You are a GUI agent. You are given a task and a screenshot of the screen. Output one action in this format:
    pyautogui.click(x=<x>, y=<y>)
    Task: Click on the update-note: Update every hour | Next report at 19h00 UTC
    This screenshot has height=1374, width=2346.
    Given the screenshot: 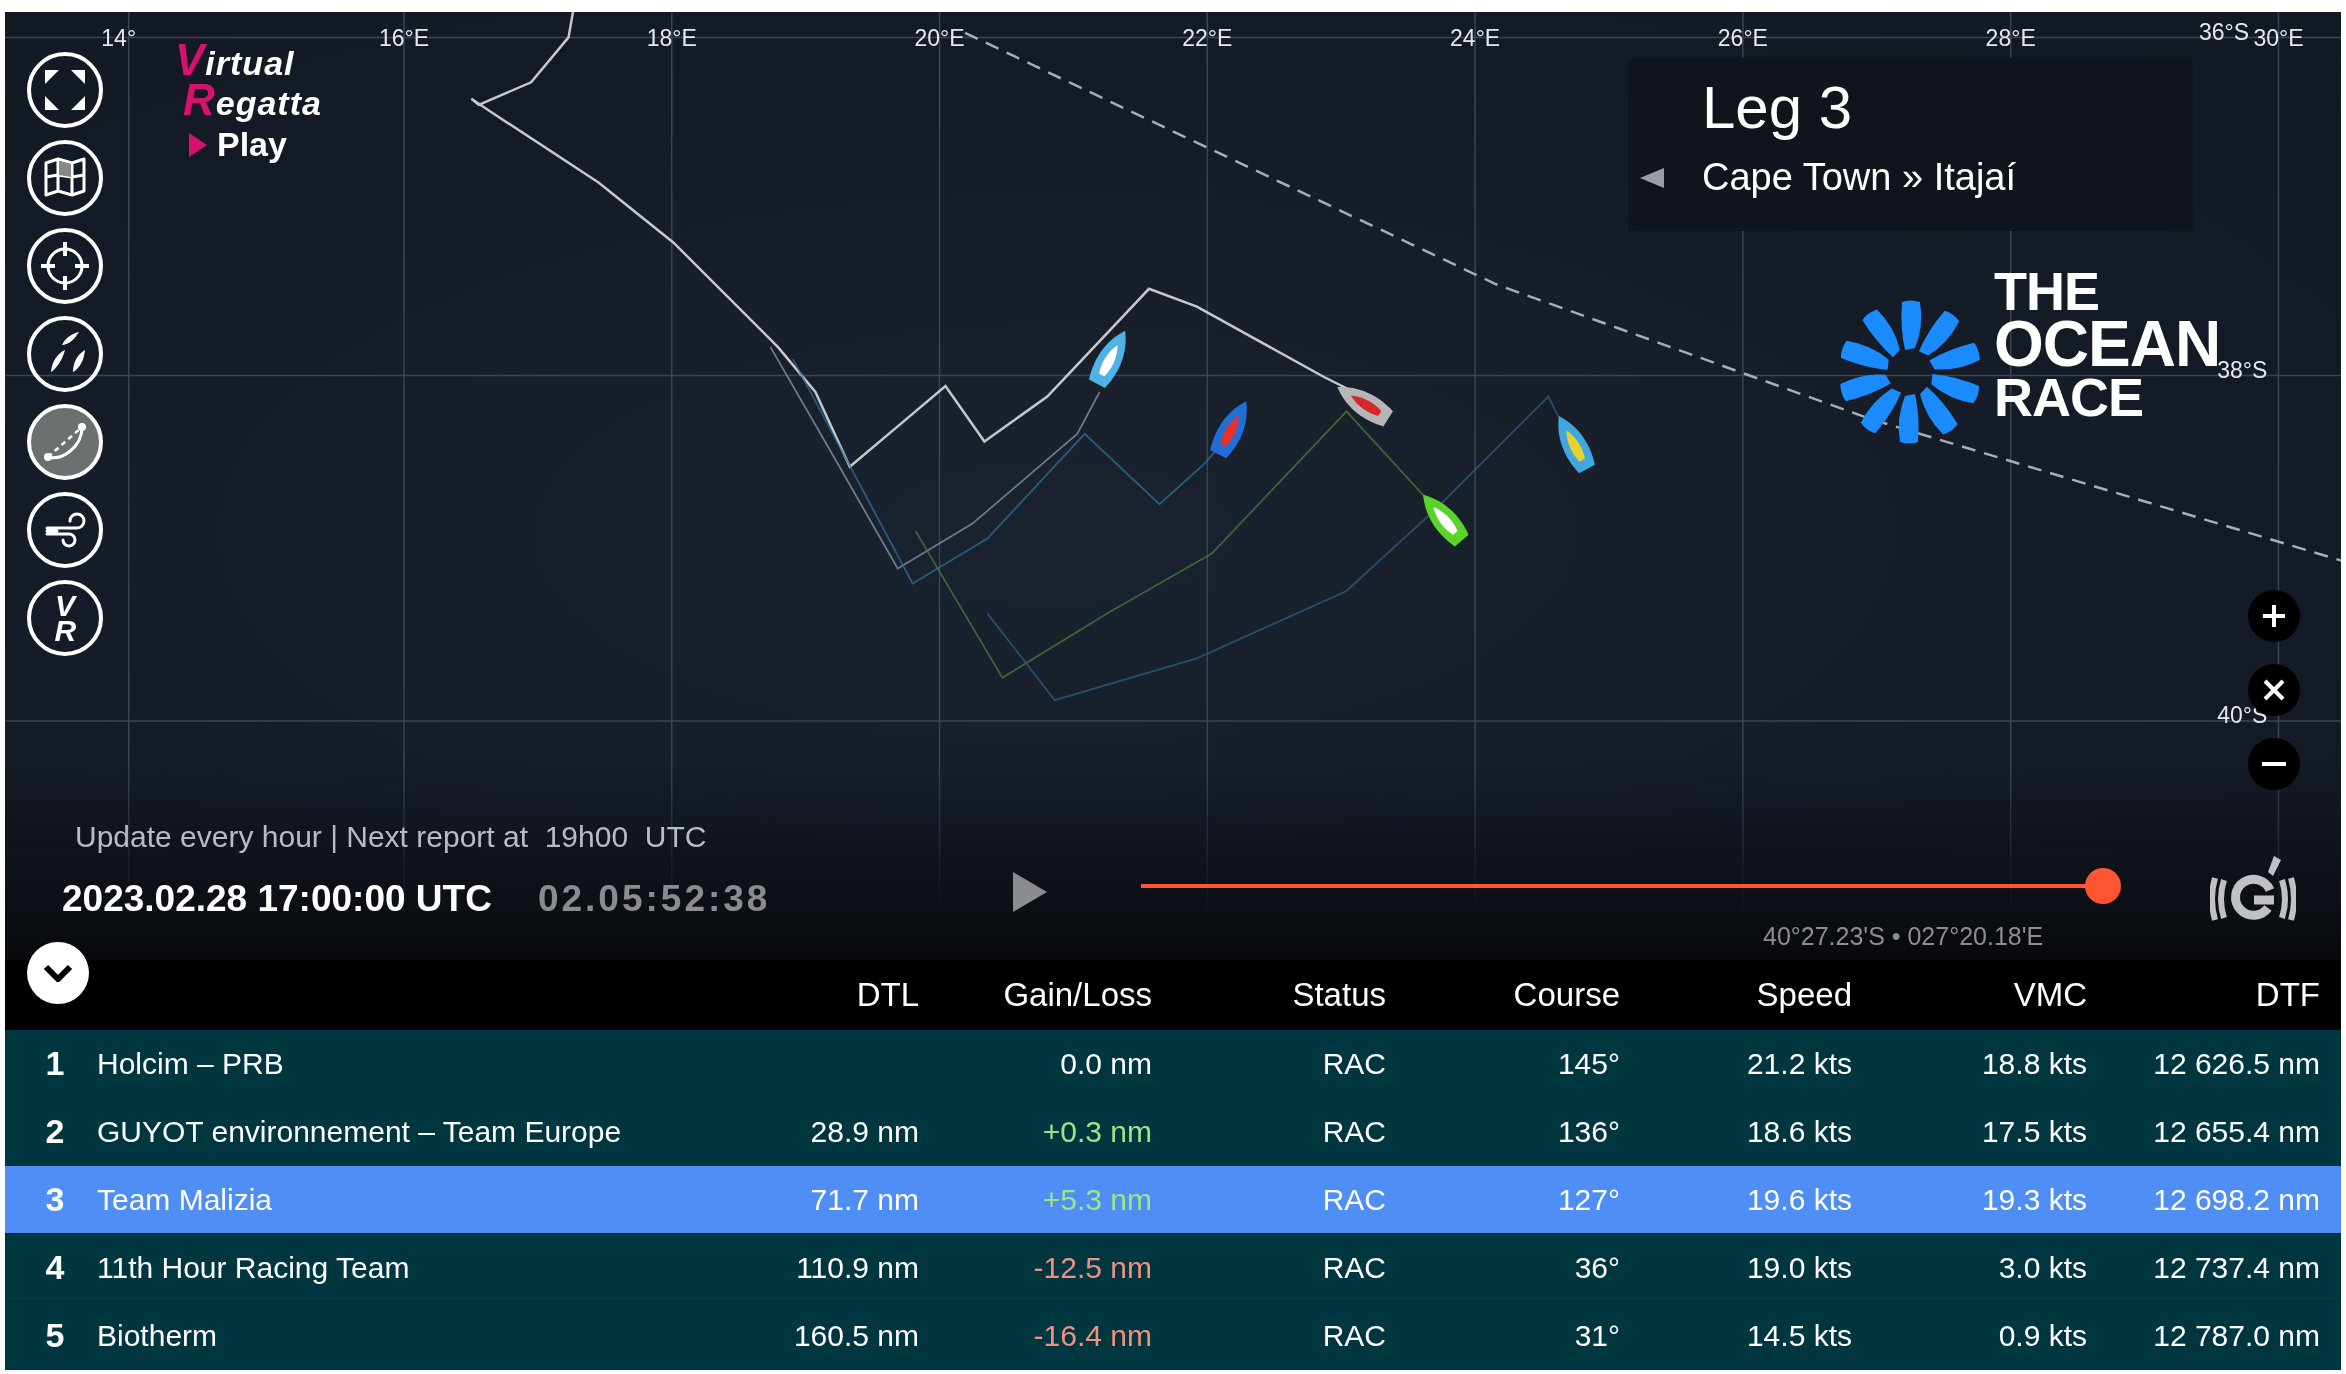 What is the action you would take?
    pyautogui.click(x=391, y=836)
    